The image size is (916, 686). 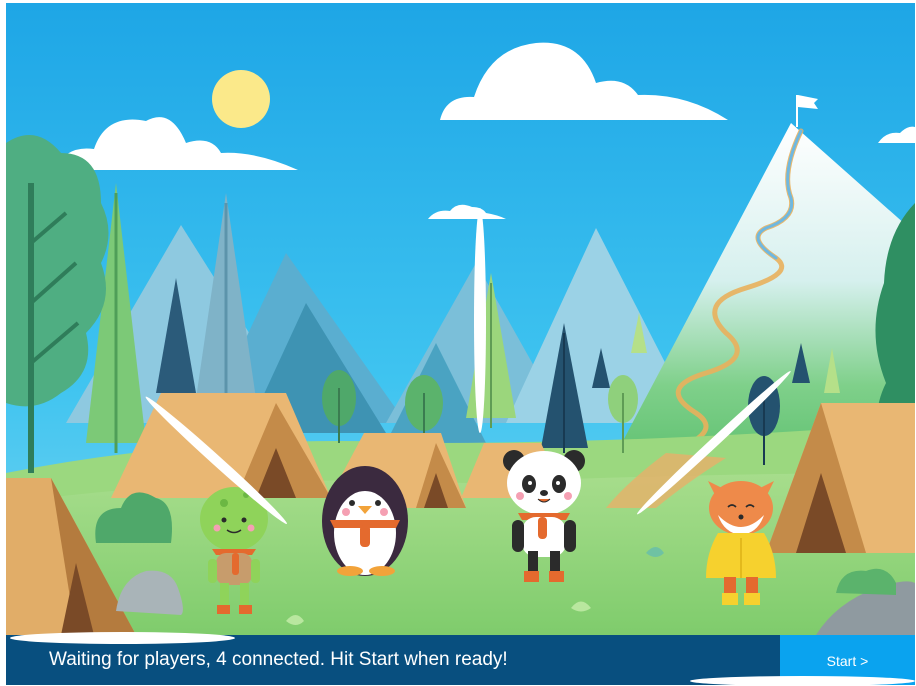 What do you see at coordinates (122, 638) in the screenshot?
I see `glare-streak-bottom-left` at bounding box center [122, 638].